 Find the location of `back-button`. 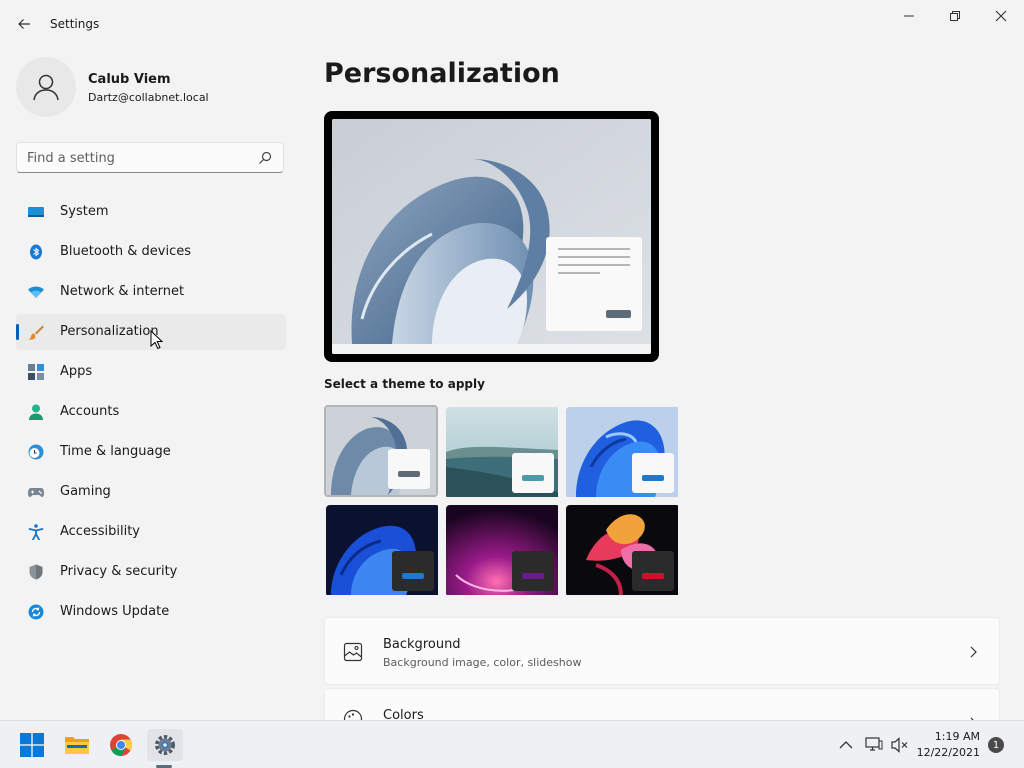

back-button is located at coordinates (24, 24).